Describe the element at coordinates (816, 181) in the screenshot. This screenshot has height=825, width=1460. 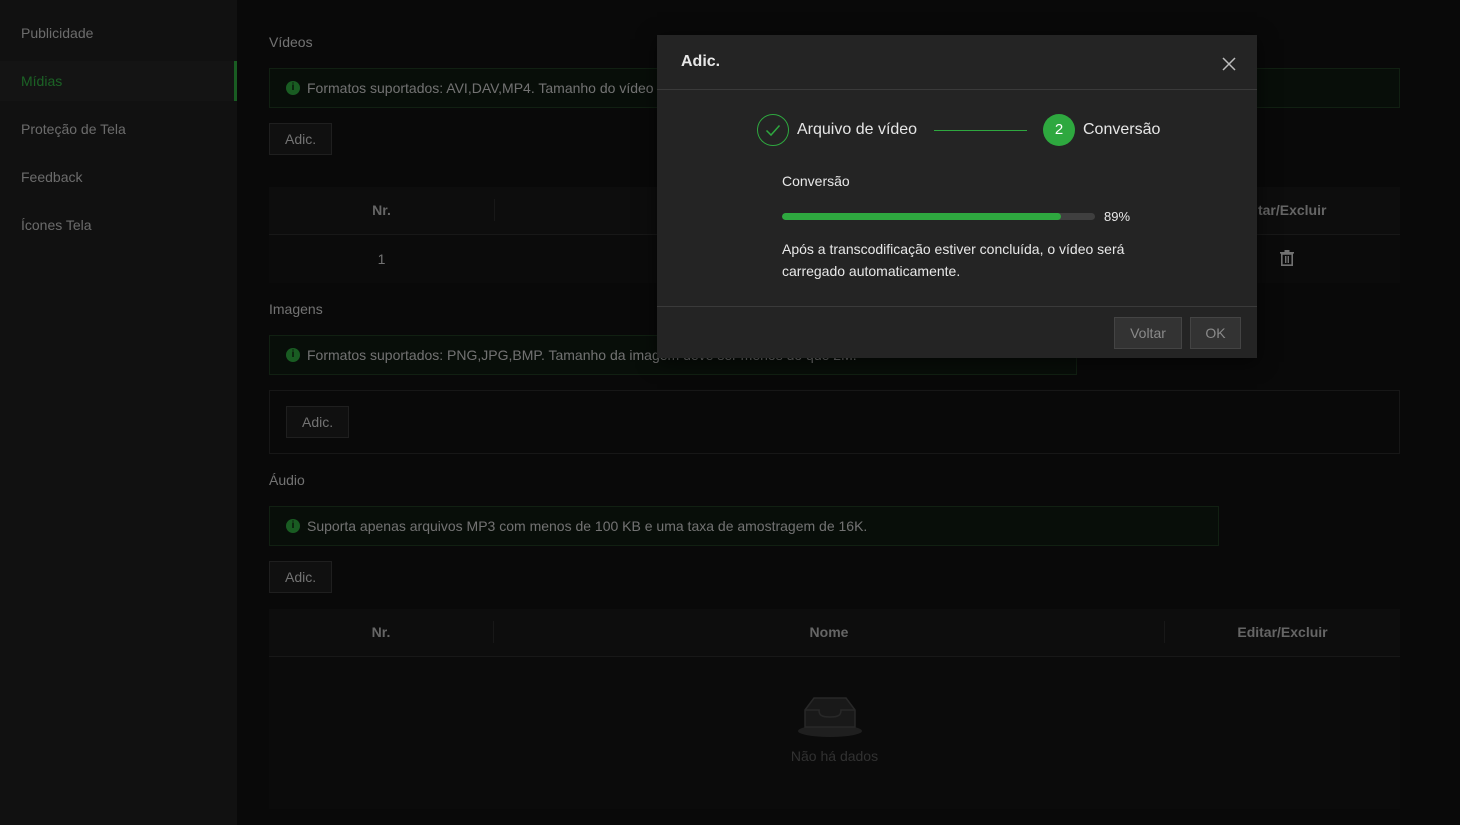
I see `conversion-label: Conversão` at that location.